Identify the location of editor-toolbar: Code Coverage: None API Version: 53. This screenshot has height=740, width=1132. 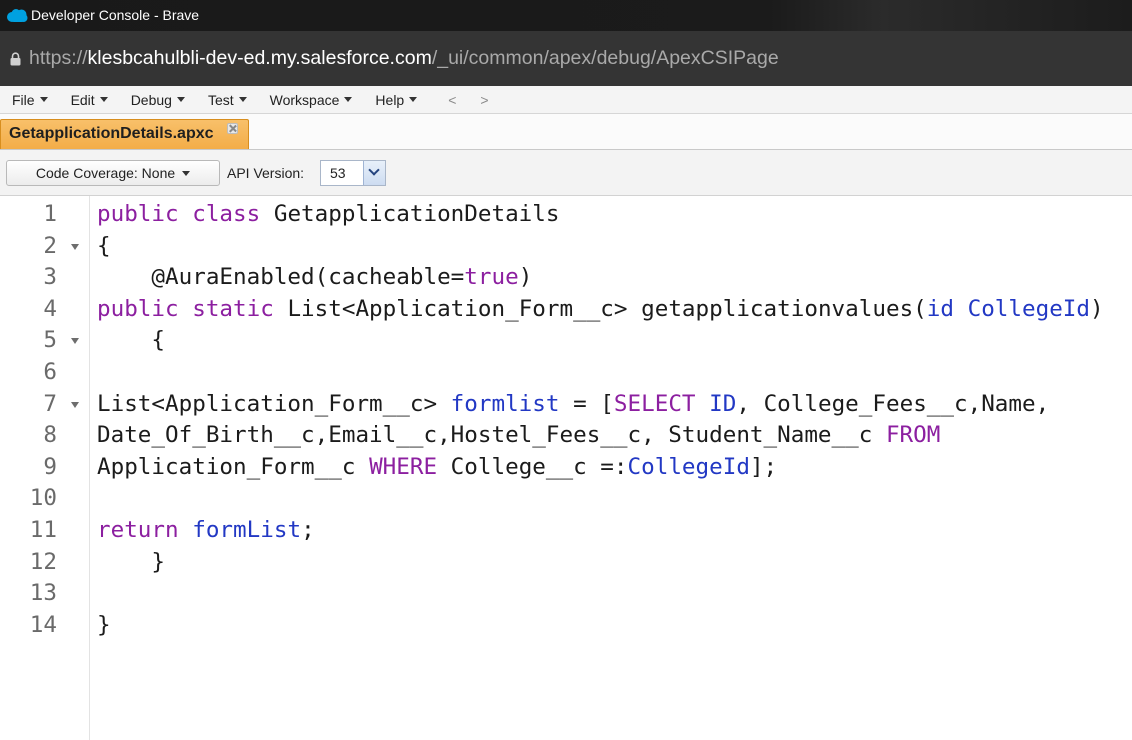
(566, 173).